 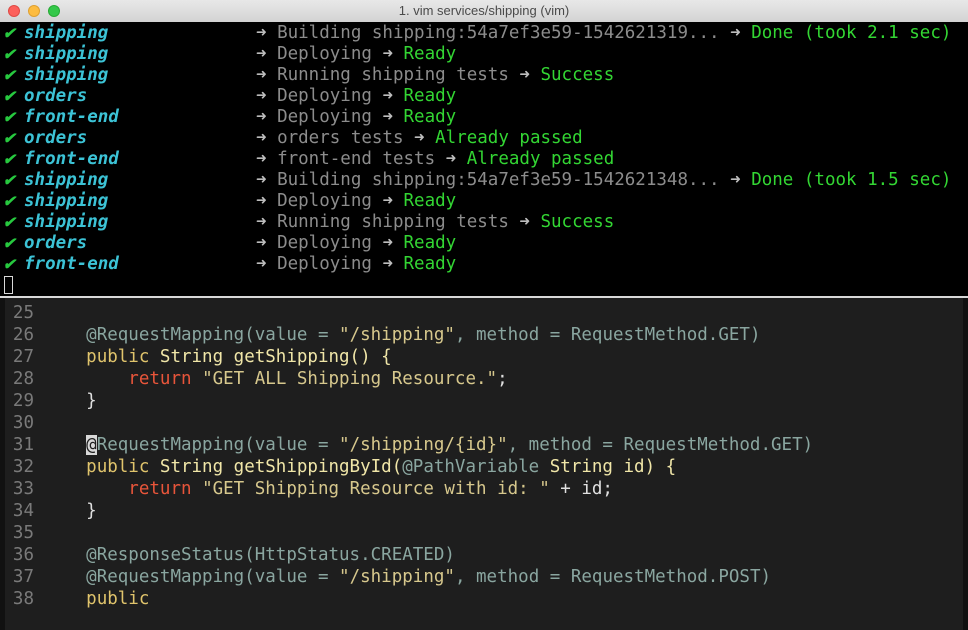 What do you see at coordinates (91, 445) in the screenshot?
I see `editor-cursor: @` at bounding box center [91, 445].